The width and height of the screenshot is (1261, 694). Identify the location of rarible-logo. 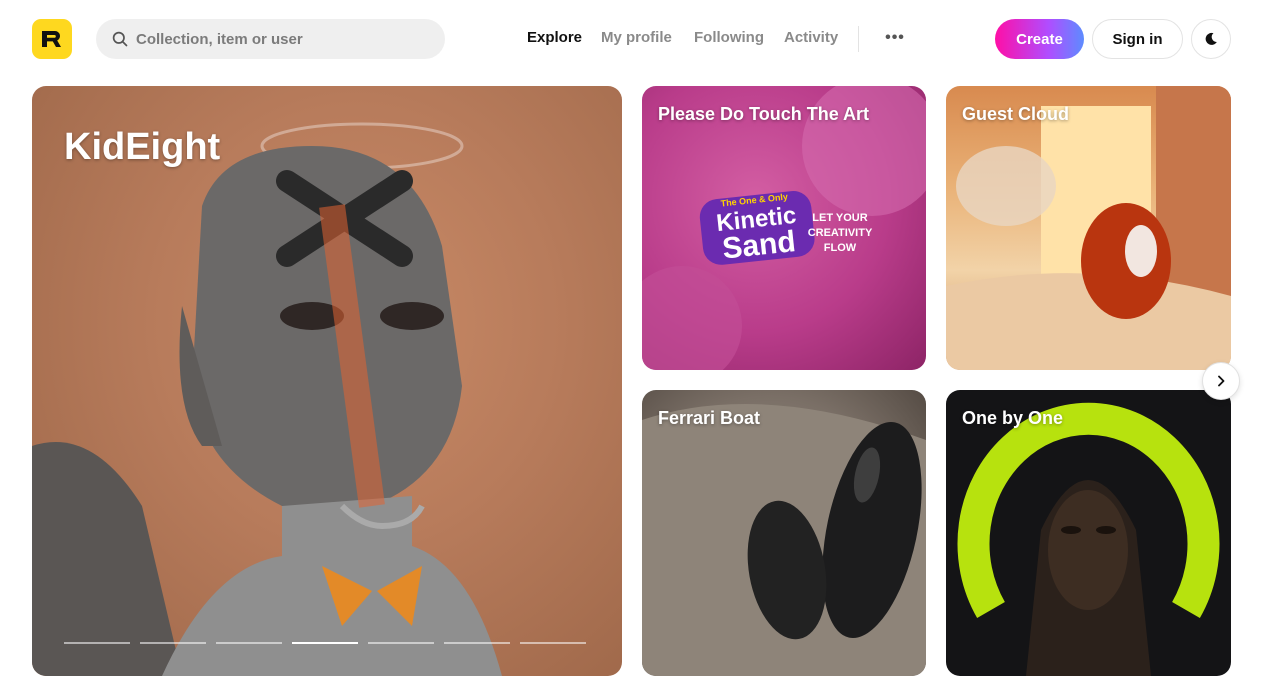
(52, 39).